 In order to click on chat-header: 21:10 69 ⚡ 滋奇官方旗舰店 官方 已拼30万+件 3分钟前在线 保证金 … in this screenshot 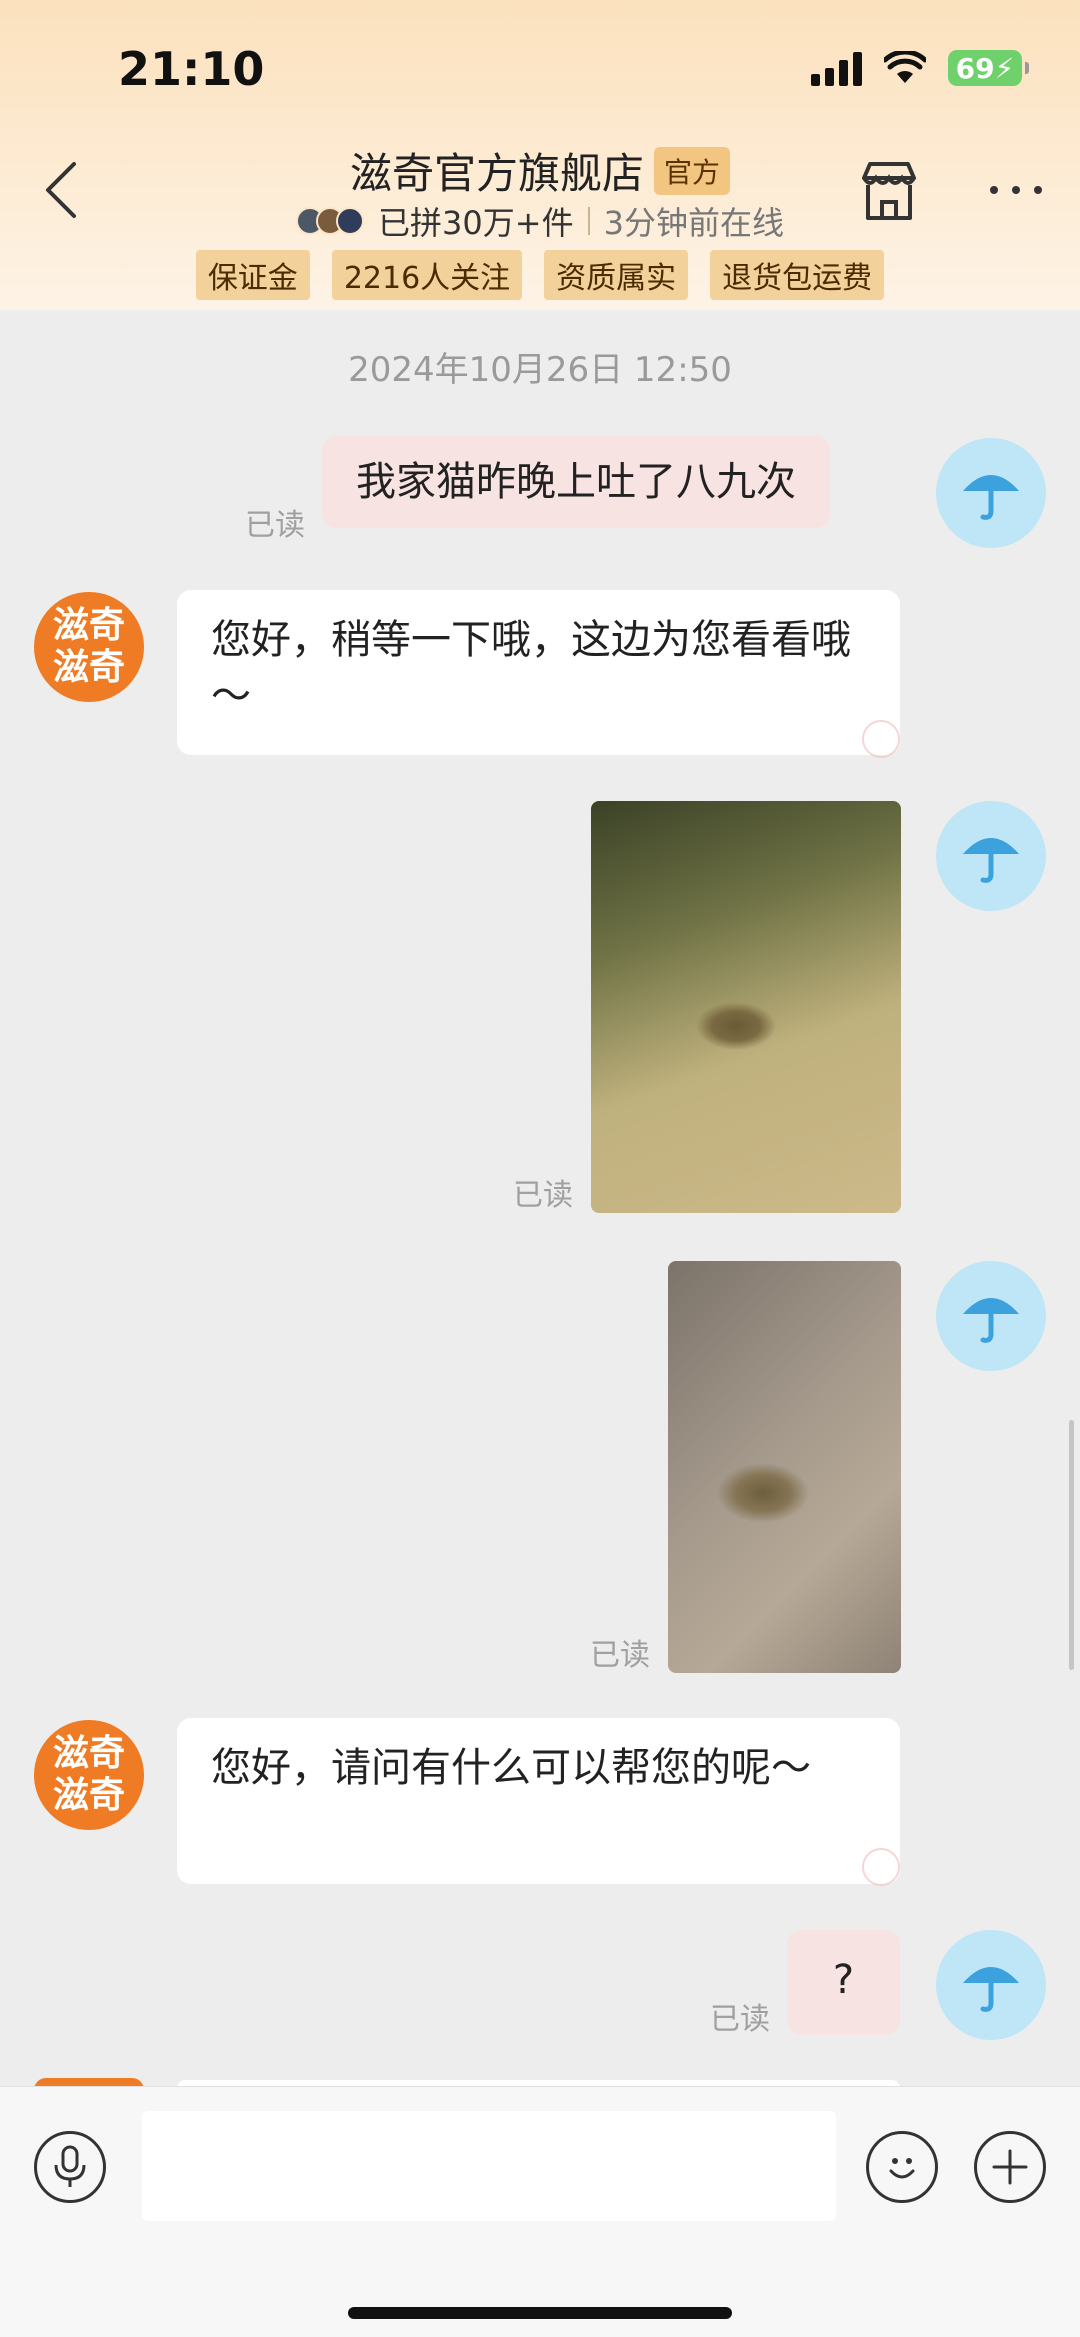, I will do `click(540, 155)`.